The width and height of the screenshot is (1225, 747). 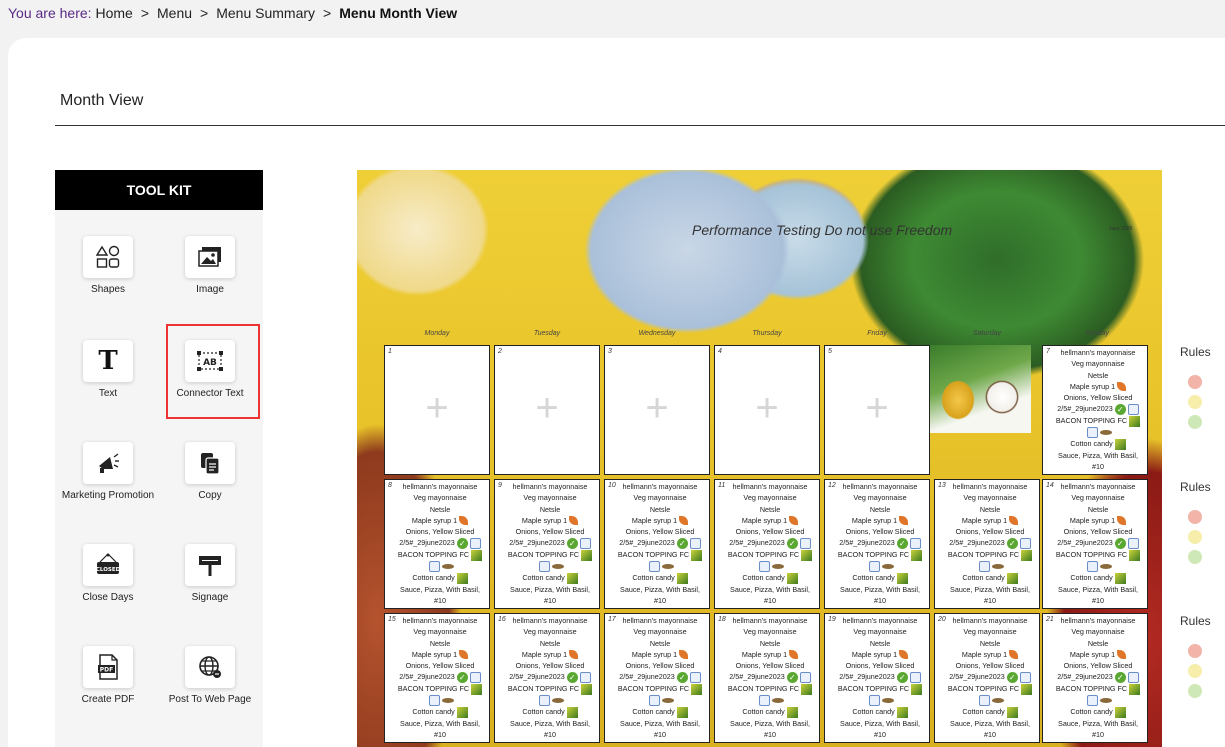 I want to click on tool-image: Image, so click(x=210, y=265).